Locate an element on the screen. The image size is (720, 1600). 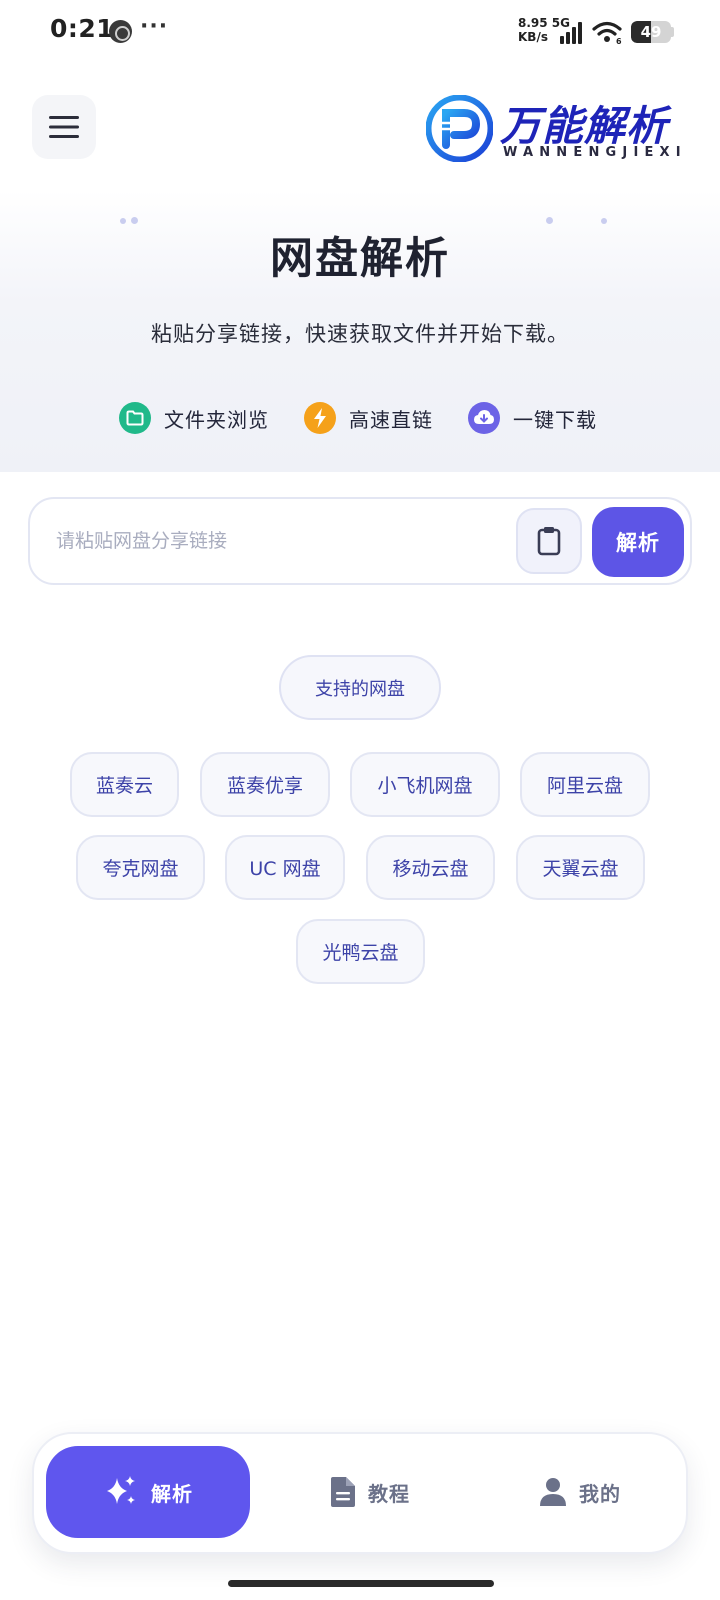
user-icon is located at coordinates (553, 1492).